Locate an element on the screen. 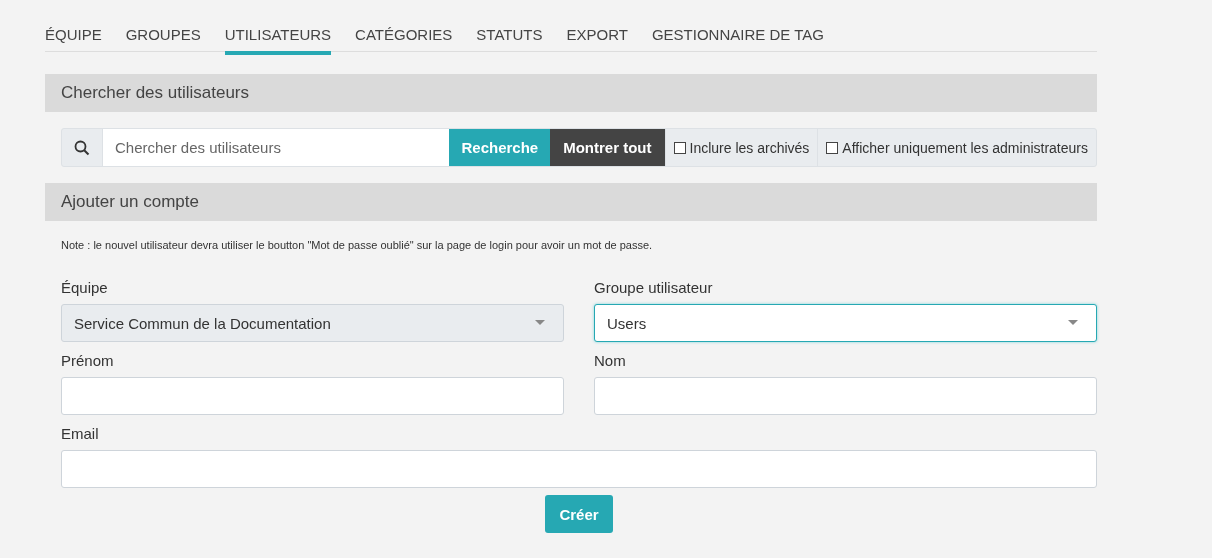  section-header: Ajouter un compte is located at coordinates (571, 202).